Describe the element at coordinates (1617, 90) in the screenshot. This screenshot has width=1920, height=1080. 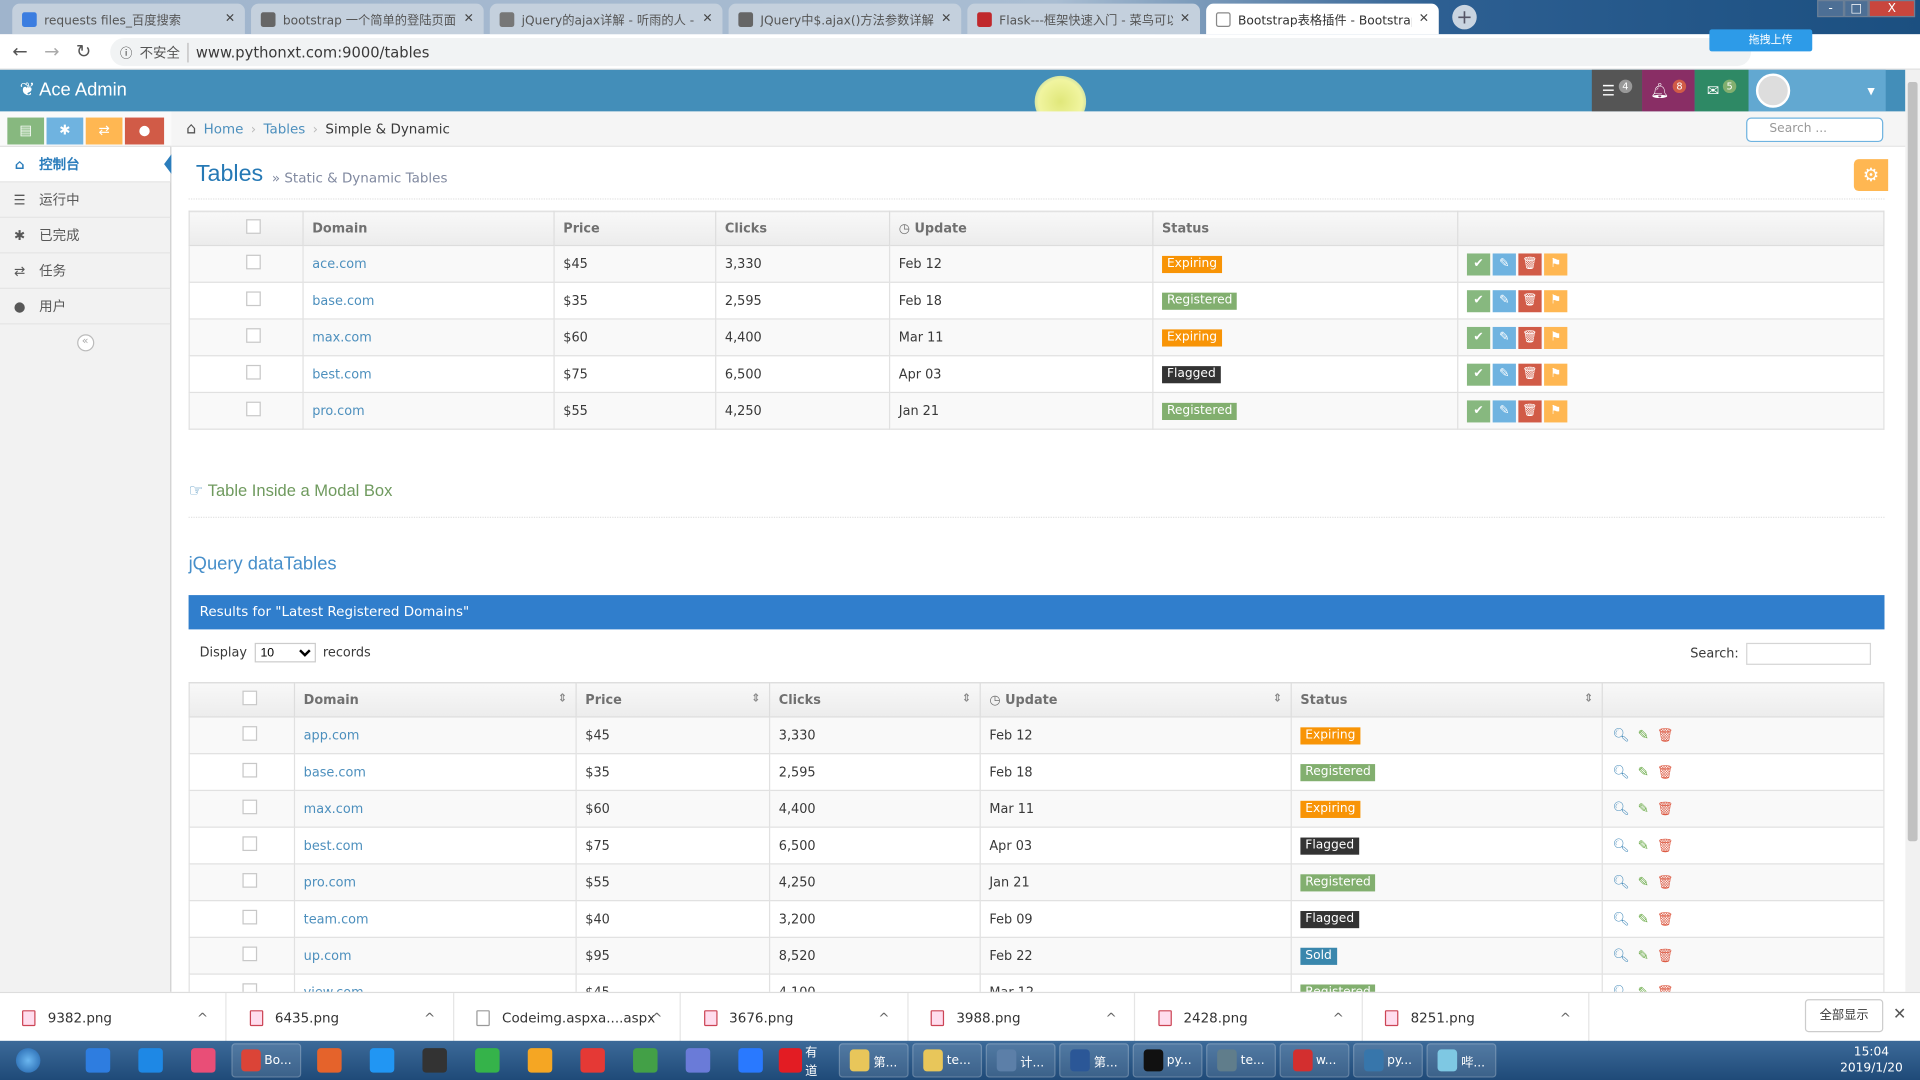
I see `tasks-button: ☰ 4` at that location.